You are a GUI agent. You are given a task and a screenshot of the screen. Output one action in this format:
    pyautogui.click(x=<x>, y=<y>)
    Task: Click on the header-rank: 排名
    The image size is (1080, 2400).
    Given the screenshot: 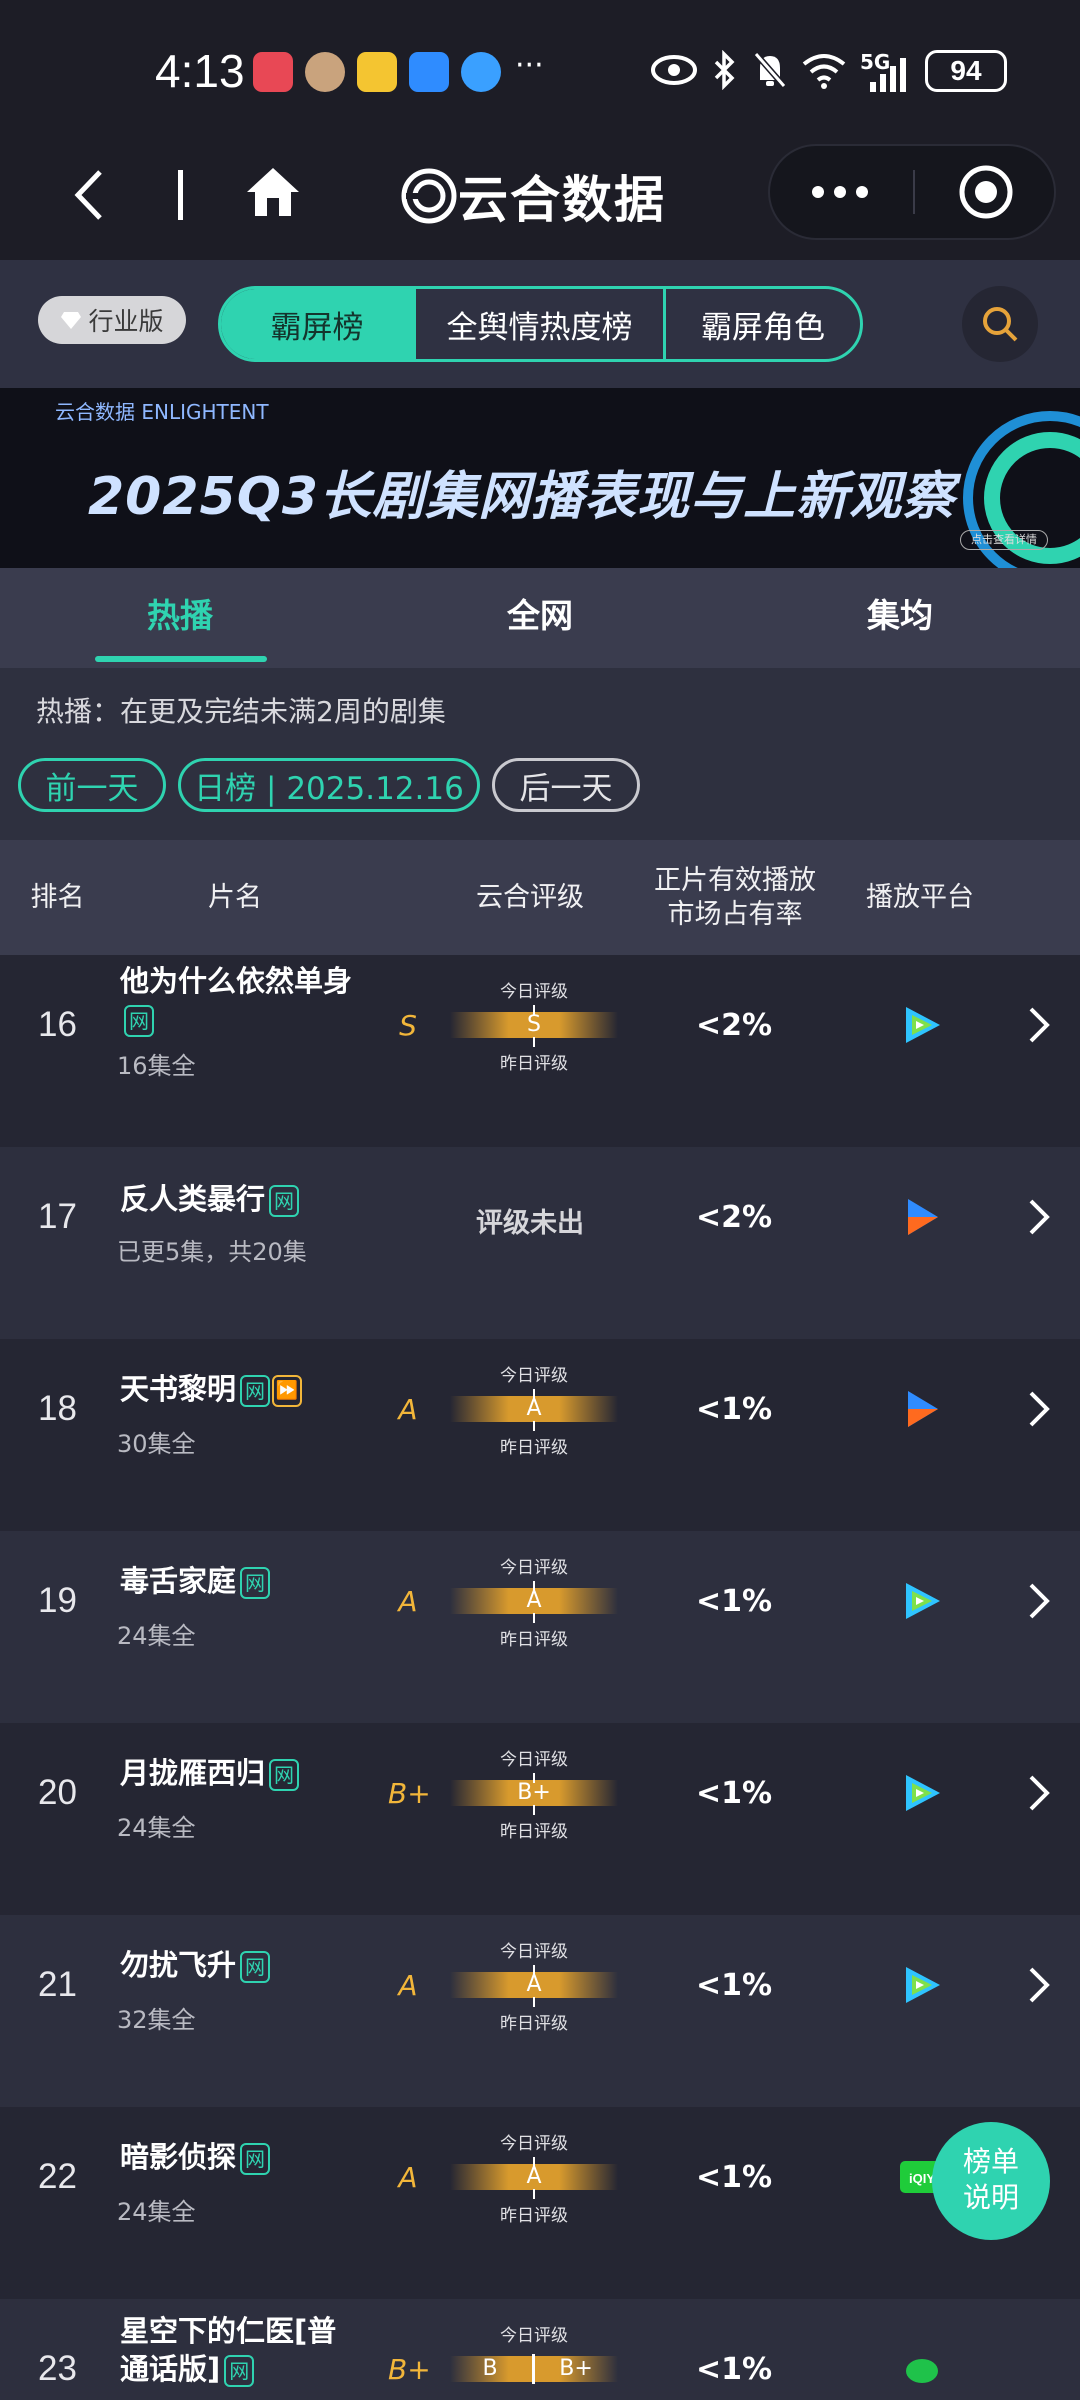 What is the action you would take?
    pyautogui.click(x=57, y=897)
    